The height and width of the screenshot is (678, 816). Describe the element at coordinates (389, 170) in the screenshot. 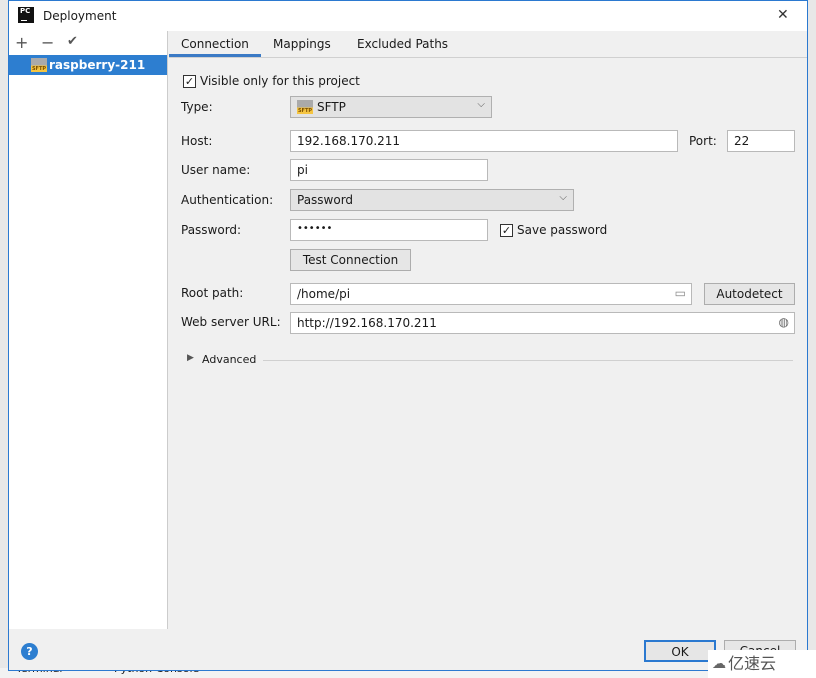

I see `username-input: pi` at that location.